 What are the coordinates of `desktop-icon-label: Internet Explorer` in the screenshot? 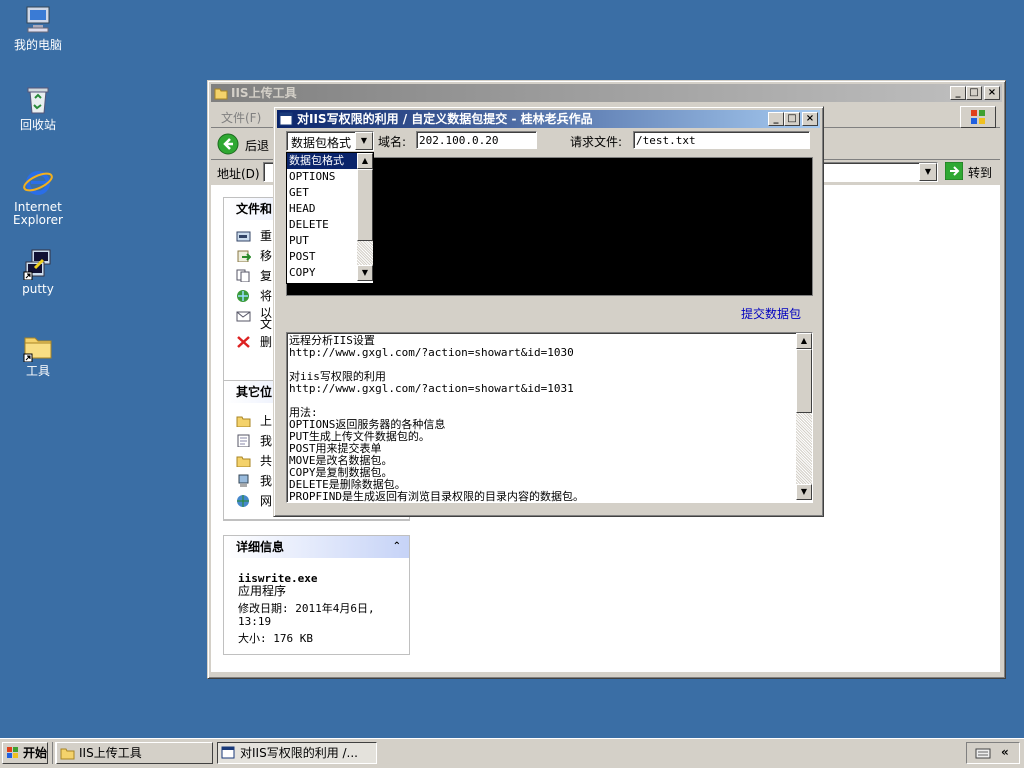 It's located at (38, 213).